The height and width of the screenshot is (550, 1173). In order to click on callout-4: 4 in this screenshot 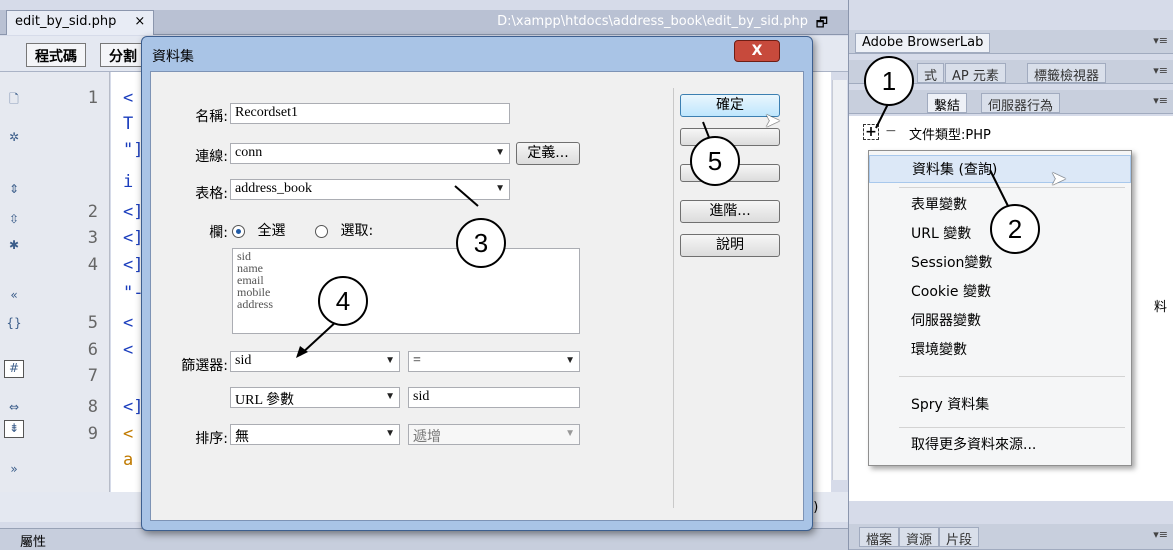, I will do `click(343, 301)`.